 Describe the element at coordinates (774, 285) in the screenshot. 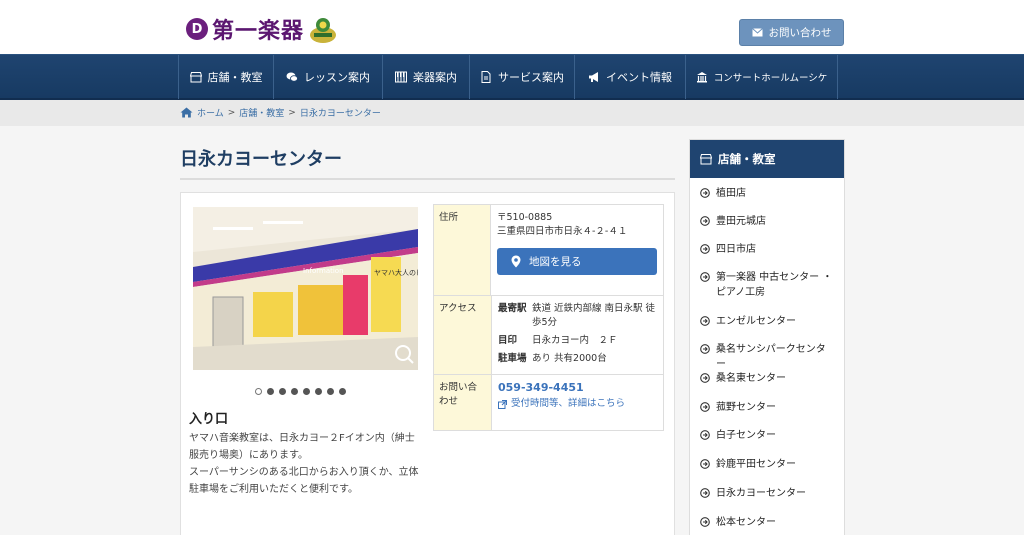

I see `sidebar-item-label: 第一楽器 中古センター ・ ピアノ工房` at that location.